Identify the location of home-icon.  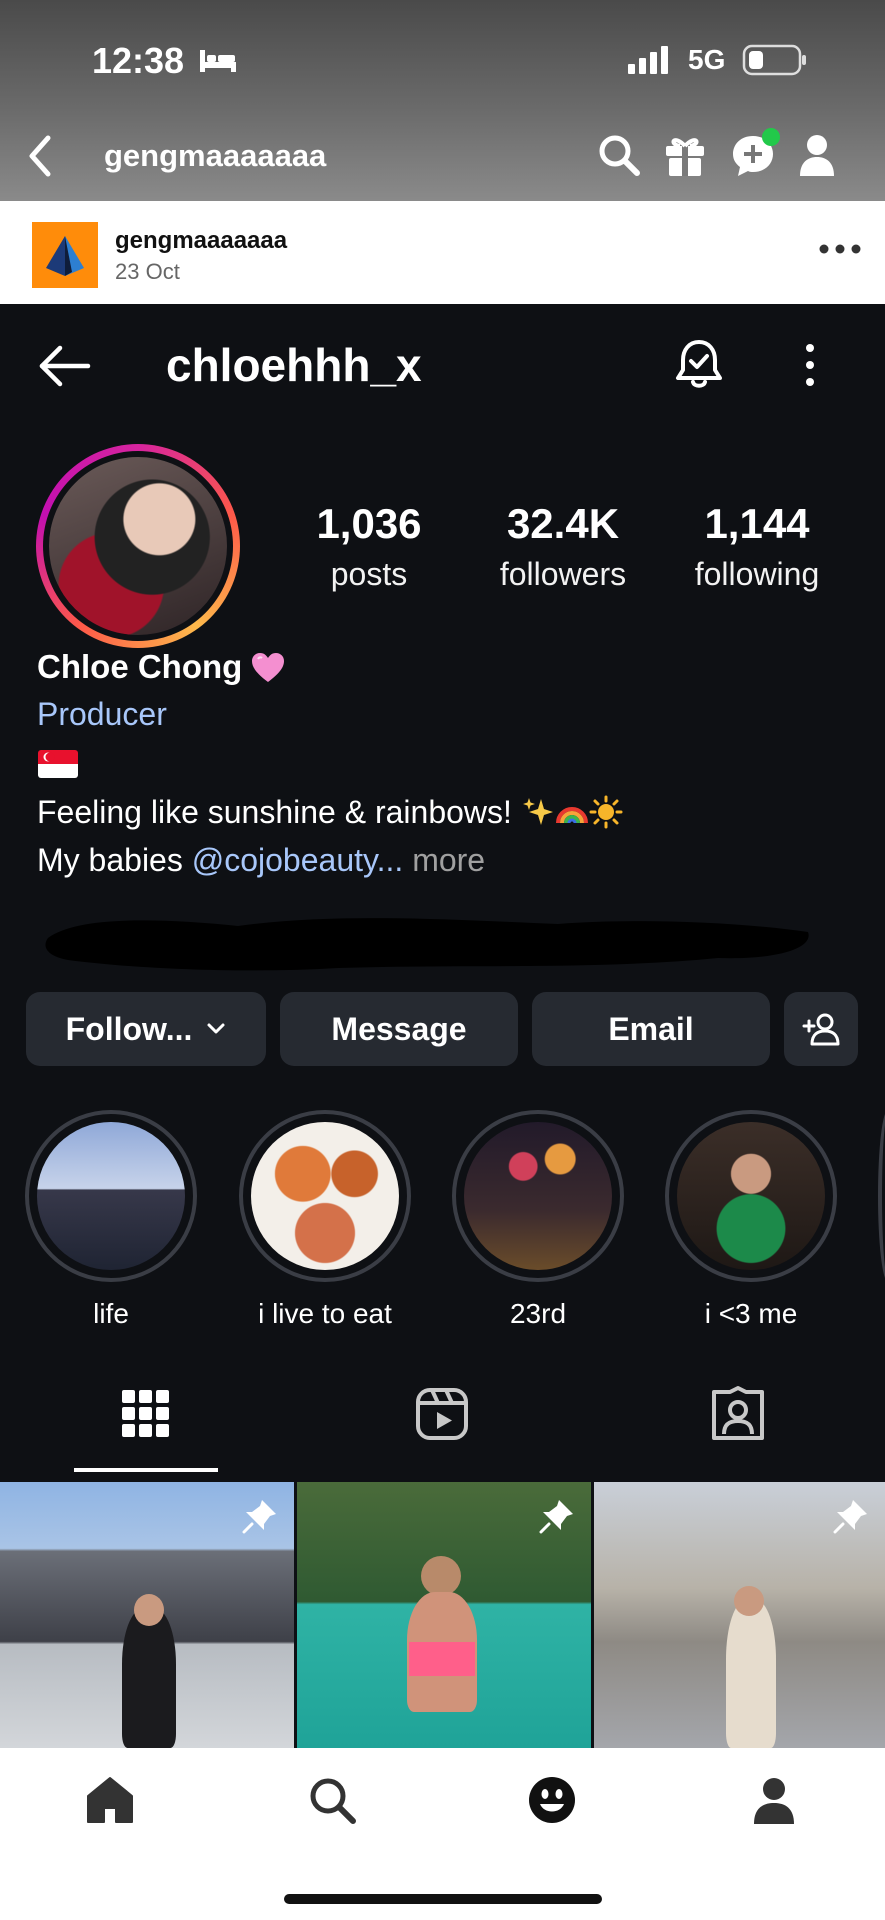
(110, 1800).